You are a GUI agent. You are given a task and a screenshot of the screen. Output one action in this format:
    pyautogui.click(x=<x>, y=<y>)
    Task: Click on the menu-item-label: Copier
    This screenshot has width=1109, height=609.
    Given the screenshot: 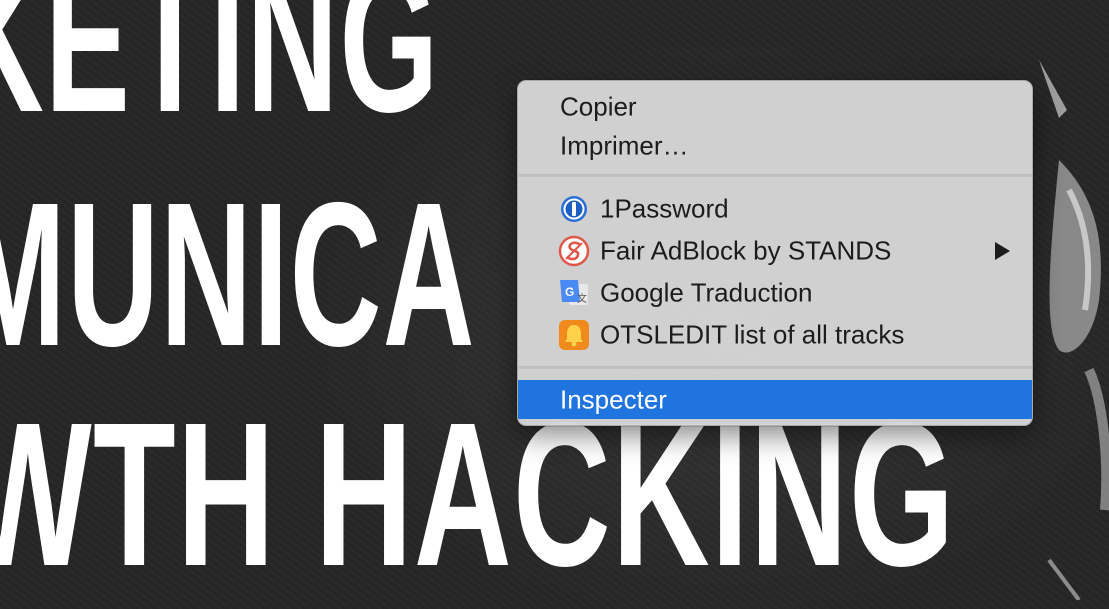 What is the action you would take?
    pyautogui.click(x=598, y=106)
    